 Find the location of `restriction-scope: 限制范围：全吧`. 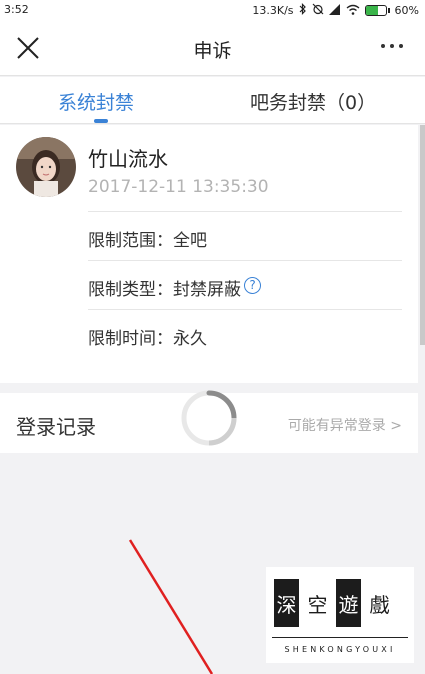

restriction-scope: 限制范围：全吧 is located at coordinates (147, 241).